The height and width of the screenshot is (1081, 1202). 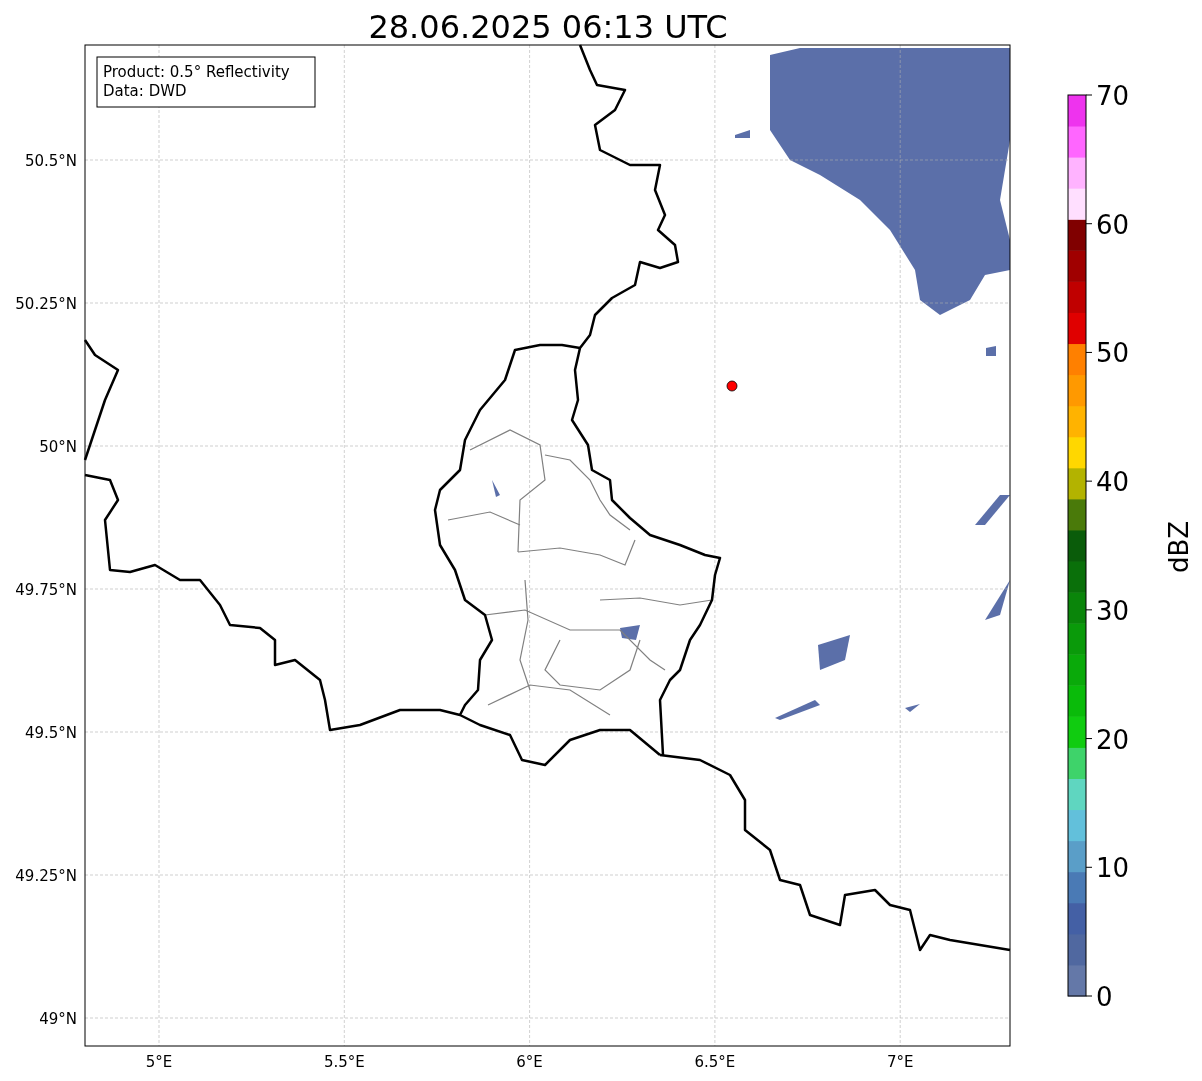 I want to click on longitude-label: 5°E, so click(x=159, y=1062).